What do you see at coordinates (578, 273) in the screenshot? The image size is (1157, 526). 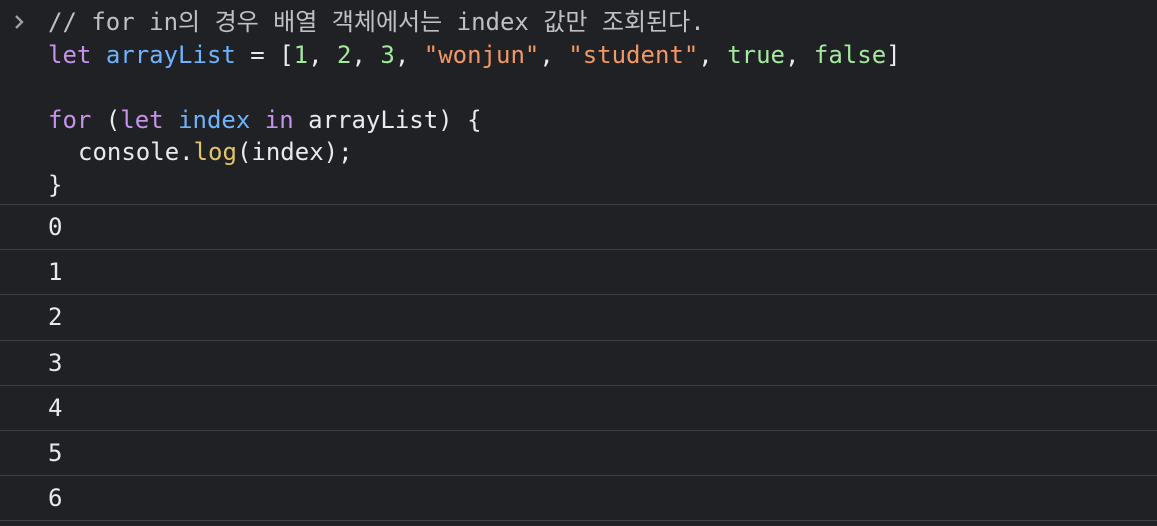 I see `console-output-row: 1` at bounding box center [578, 273].